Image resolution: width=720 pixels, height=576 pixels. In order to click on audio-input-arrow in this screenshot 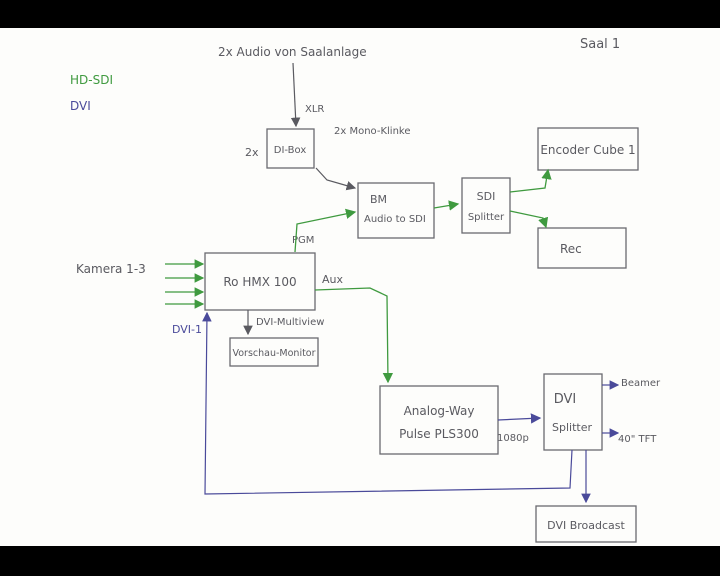, I will do `click(295, 95)`.